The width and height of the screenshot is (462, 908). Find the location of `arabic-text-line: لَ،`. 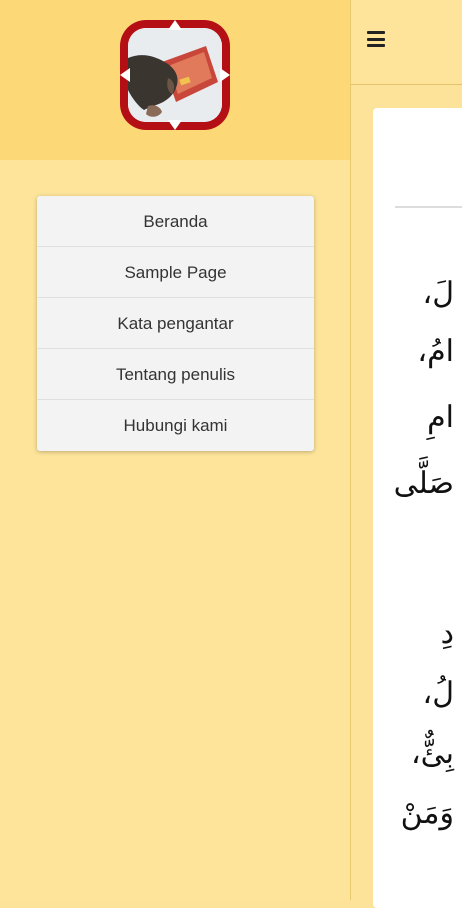

arabic-text-line: لَ، is located at coordinates (438, 293).